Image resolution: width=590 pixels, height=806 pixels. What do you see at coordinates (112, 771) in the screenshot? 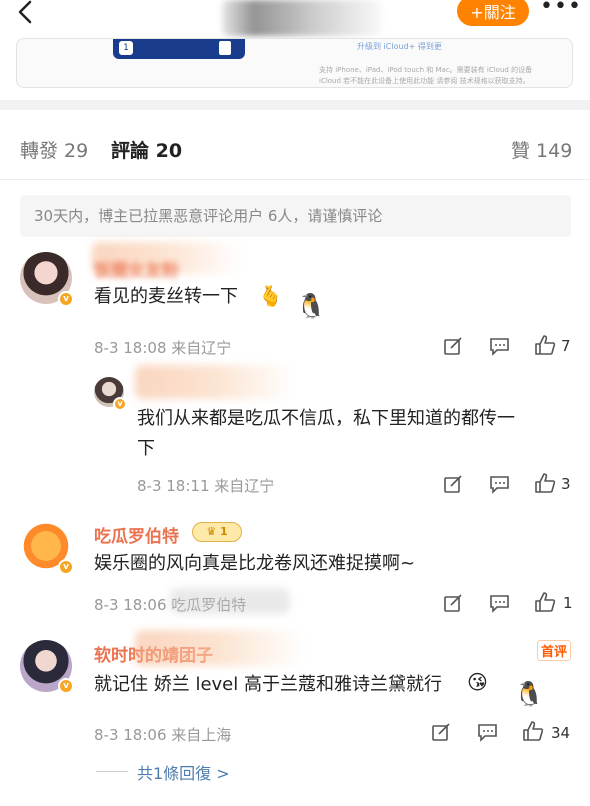
I see `reply-thread-line` at bounding box center [112, 771].